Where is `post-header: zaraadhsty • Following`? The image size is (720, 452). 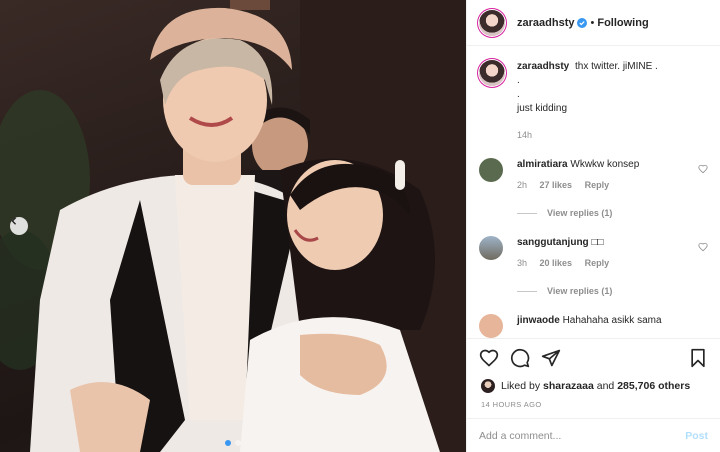 post-header: zaraadhsty • Following is located at coordinates (593, 23).